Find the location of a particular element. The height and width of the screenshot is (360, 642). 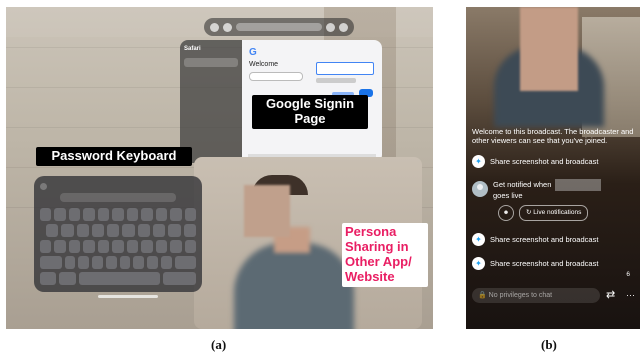

add-user-button: ☻ is located at coordinates (506, 213).